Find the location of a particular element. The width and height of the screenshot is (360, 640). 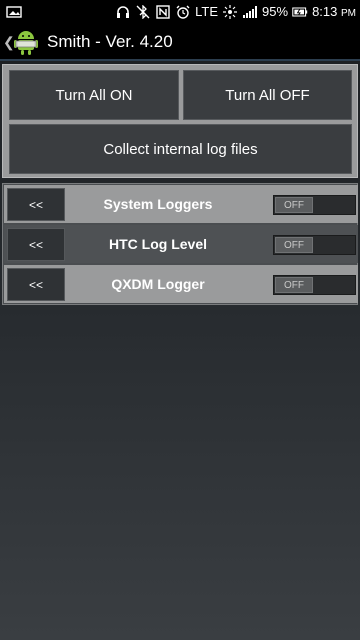

htc-log-level-toggle: OFF is located at coordinates (314, 245).